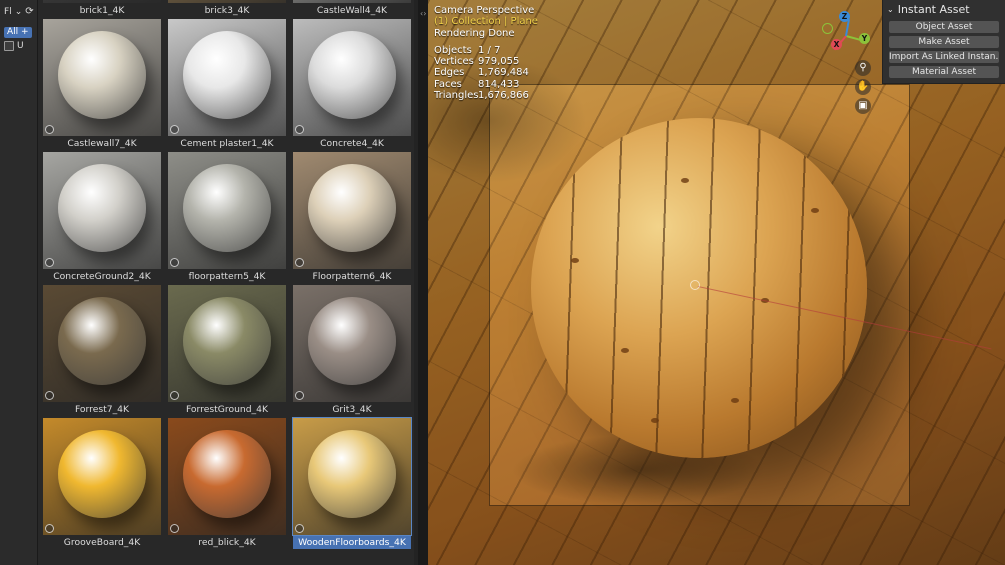 This screenshot has width=1005, height=565. Describe the element at coordinates (499, 84) in the screenshot. I see `stat-value: 814,433` at that location.